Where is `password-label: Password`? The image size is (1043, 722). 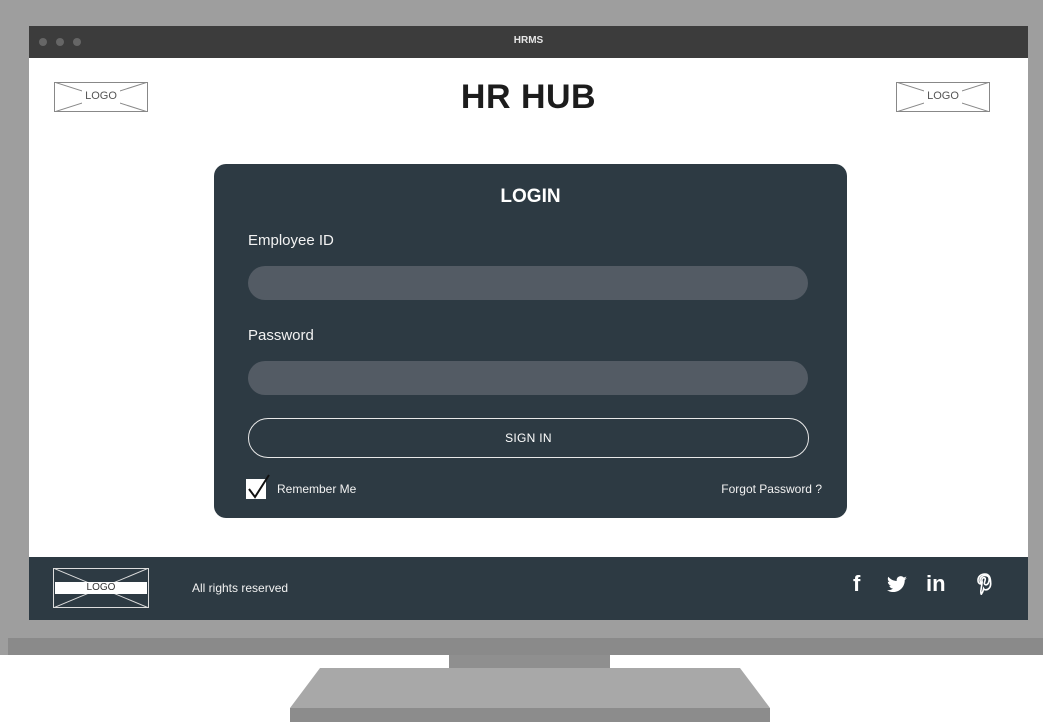
password-label: Password is located at coordinates (281, 335).